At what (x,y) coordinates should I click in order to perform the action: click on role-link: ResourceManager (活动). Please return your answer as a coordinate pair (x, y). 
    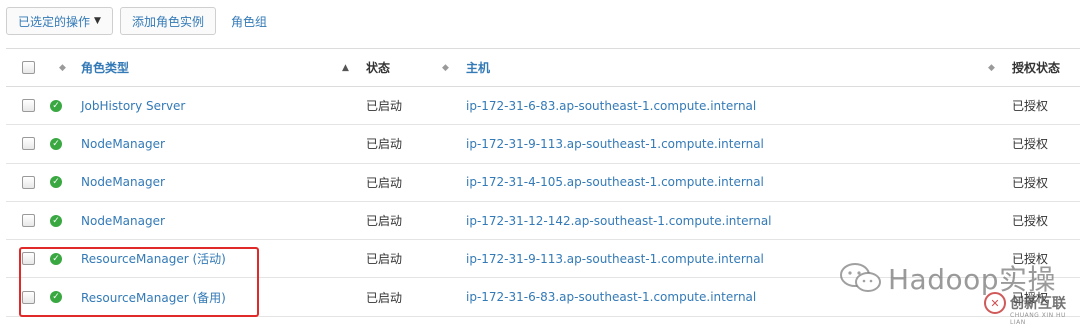
    Looking at the image, I should click on (153, 258).